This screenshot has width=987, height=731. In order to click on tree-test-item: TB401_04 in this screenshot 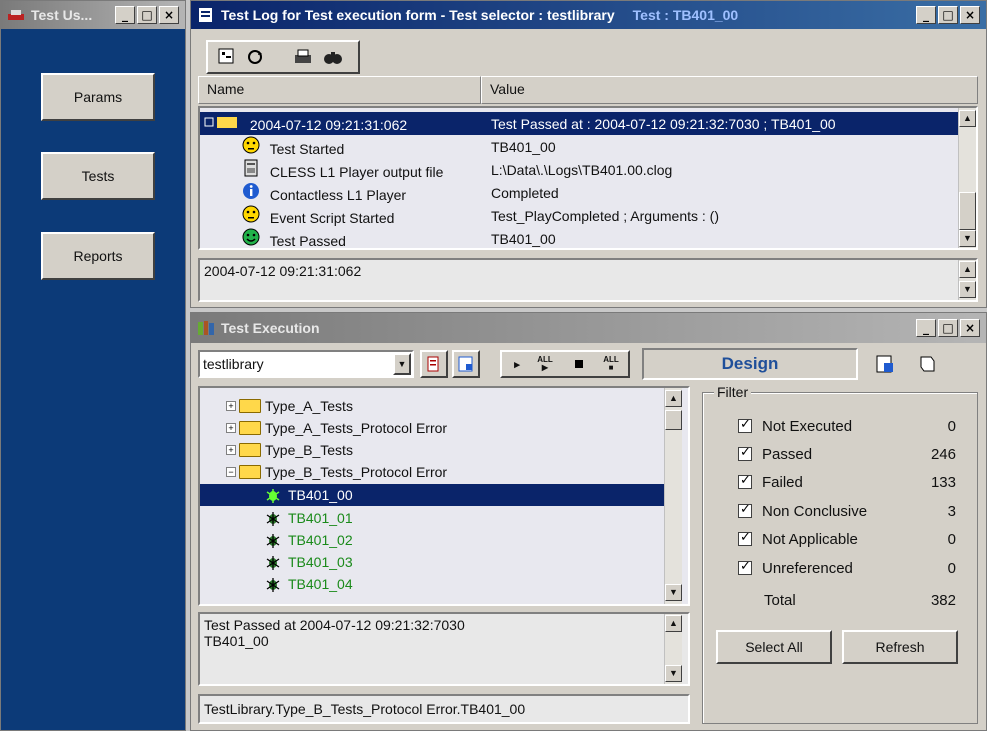, I will do `click(308, 584)`.